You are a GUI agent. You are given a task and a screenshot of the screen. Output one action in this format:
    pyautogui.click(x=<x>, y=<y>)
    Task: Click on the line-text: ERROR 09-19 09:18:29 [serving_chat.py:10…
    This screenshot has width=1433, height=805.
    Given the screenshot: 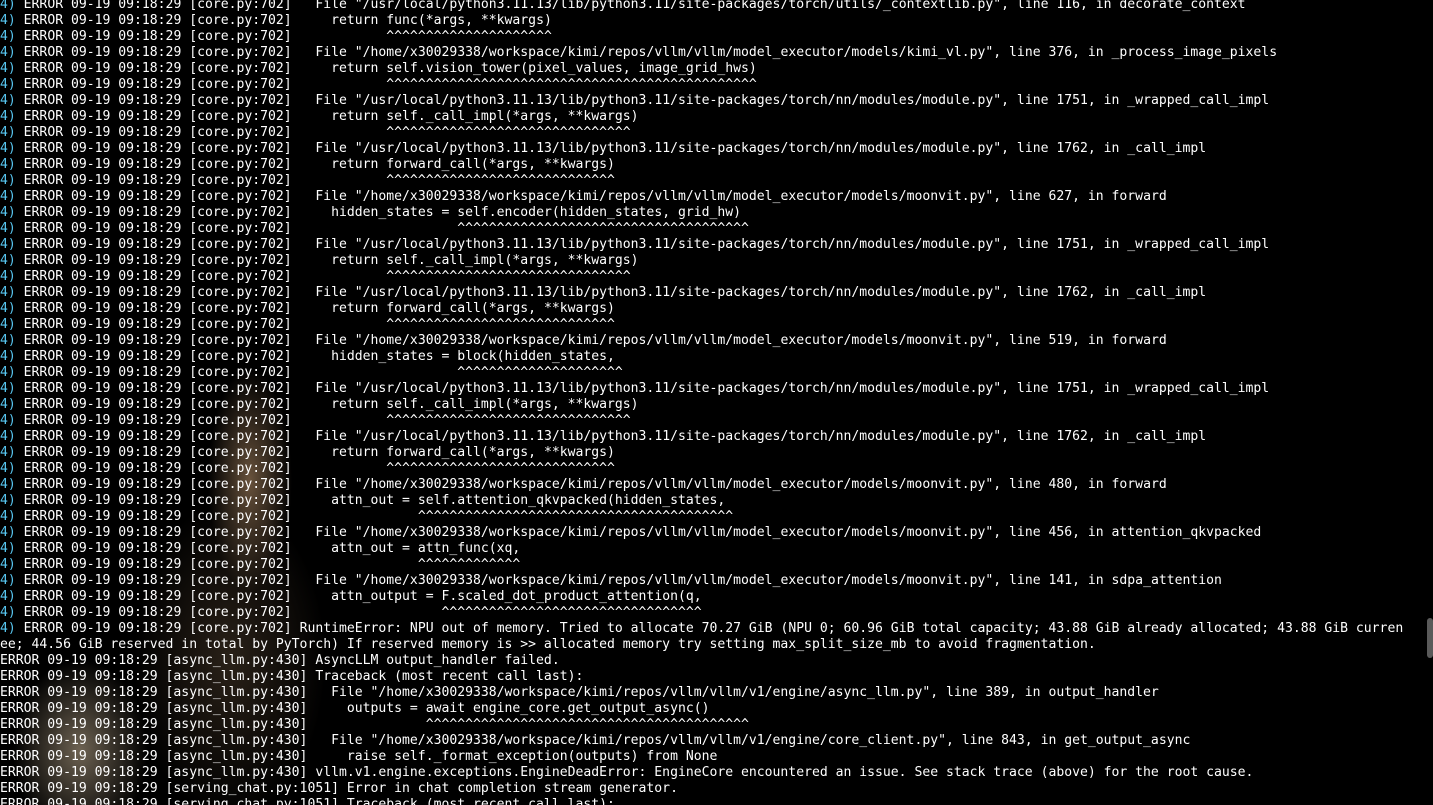 What is the action you would take?
    pyautogui.click(x=307, y=801)
    